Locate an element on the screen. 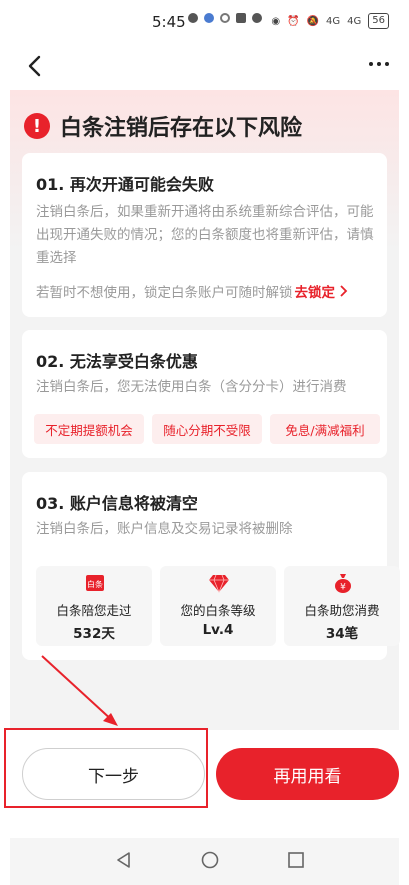  stat-days: 白条 白条陪您走过 532天 is located at coordinates (94, 606).